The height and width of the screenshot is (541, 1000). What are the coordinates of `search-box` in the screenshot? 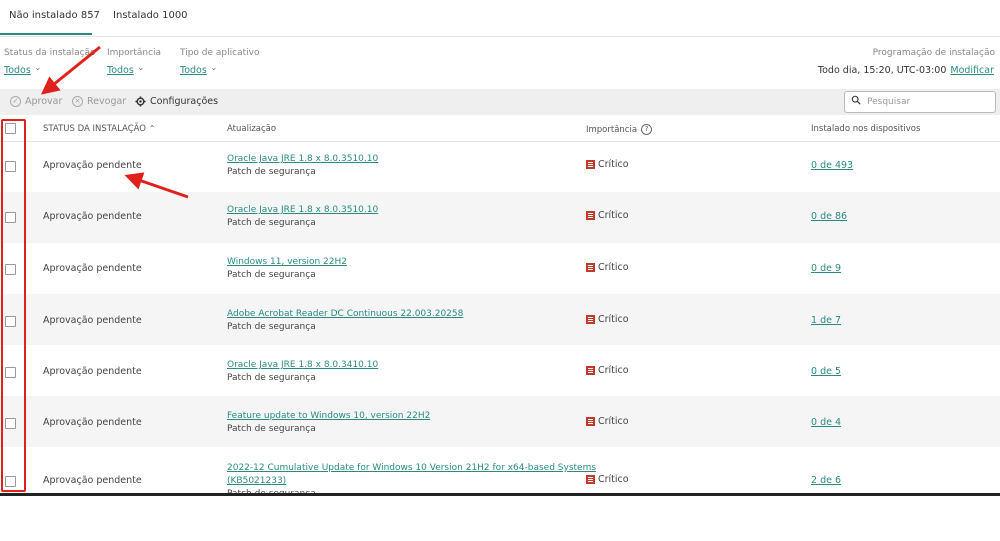 It's located at (920, 102).